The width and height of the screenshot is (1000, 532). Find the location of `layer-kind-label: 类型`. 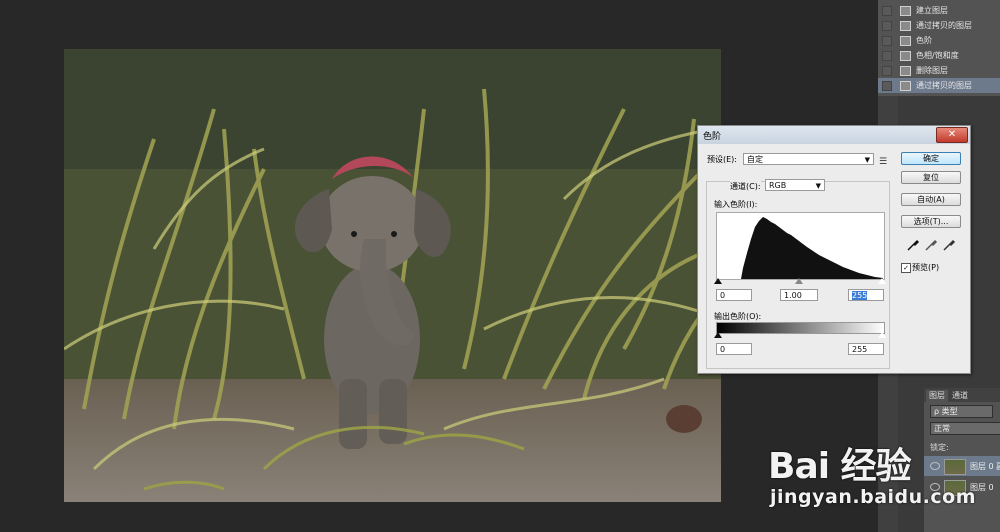

layer-kind-label: 类型 is located at coordinates (949, 411).